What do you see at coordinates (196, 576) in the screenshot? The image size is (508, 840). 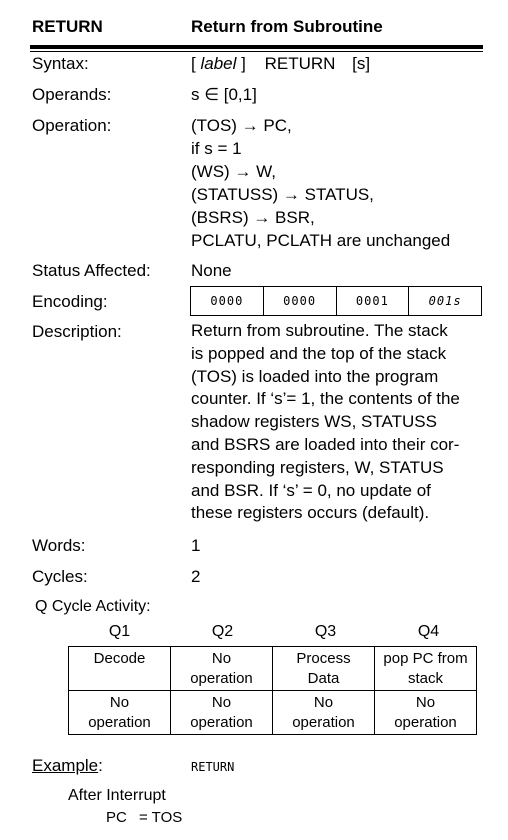 I see `cycles-value: 2` at bounding box center [196, 576].